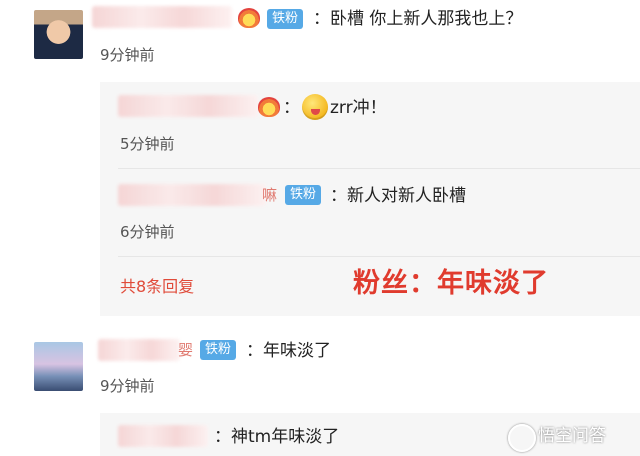 This screenshot has width=640, height=456. Describe the element at coordinates (358, 108) in the screenshot. I see `reply-text: zrr冲！` at that location.